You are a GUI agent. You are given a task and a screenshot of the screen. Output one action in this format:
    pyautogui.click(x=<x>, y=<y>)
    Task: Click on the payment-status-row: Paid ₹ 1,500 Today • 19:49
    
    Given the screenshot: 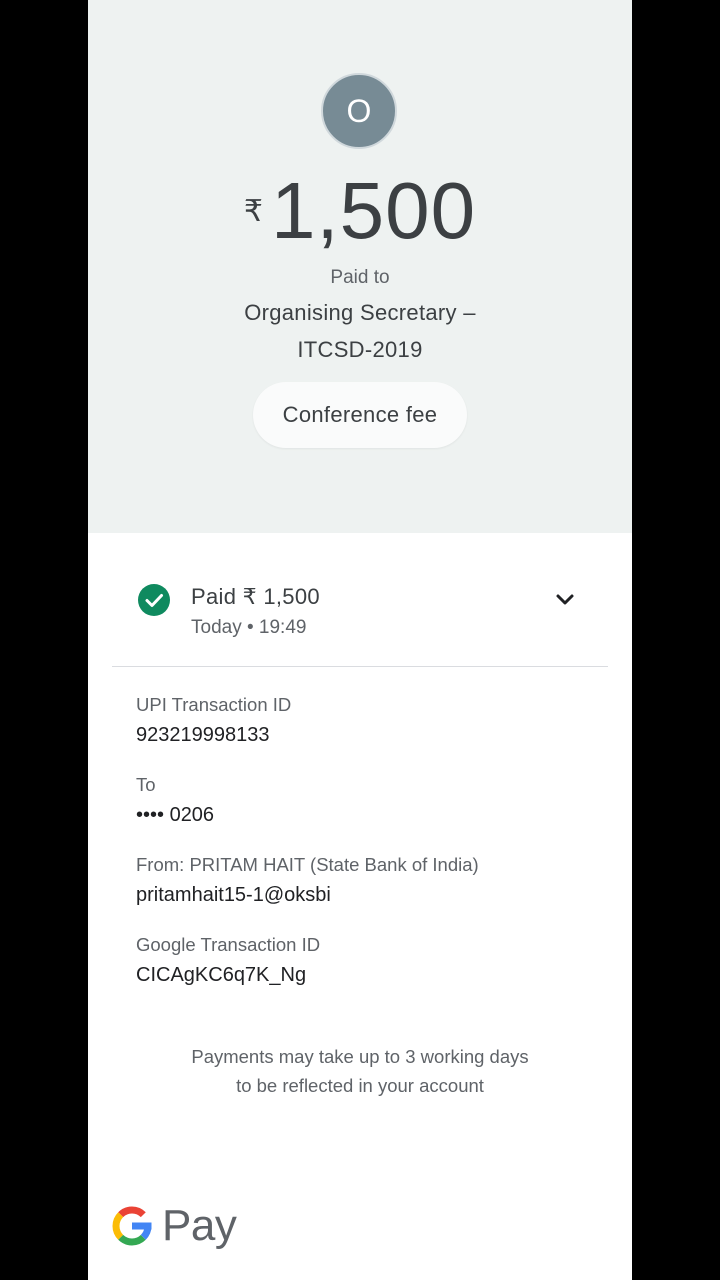 What is the action you would take?
    pyautogui.click(x=360, y=610)
    